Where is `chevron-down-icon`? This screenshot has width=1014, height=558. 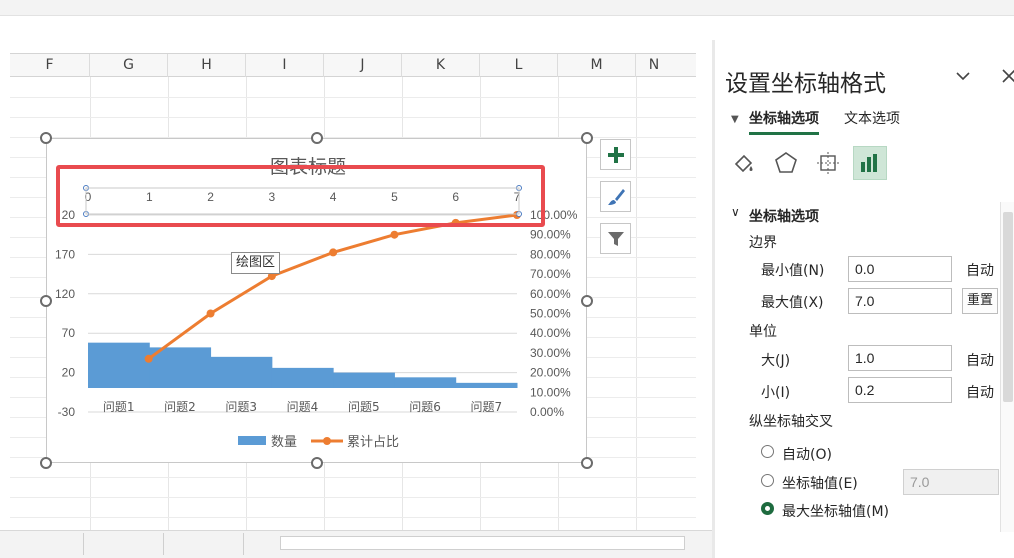
chevron-down-icon is located at coordinates (963, 78).